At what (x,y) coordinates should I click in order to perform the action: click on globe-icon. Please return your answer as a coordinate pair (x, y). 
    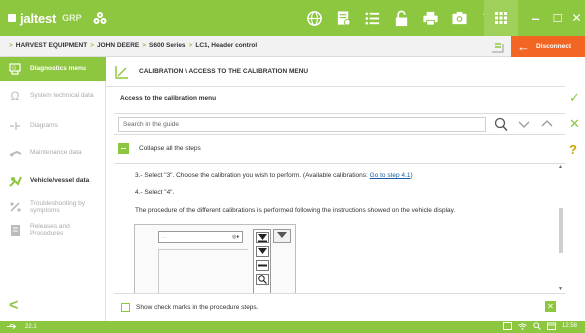
    Looking at the image, I should click on (314, 18).